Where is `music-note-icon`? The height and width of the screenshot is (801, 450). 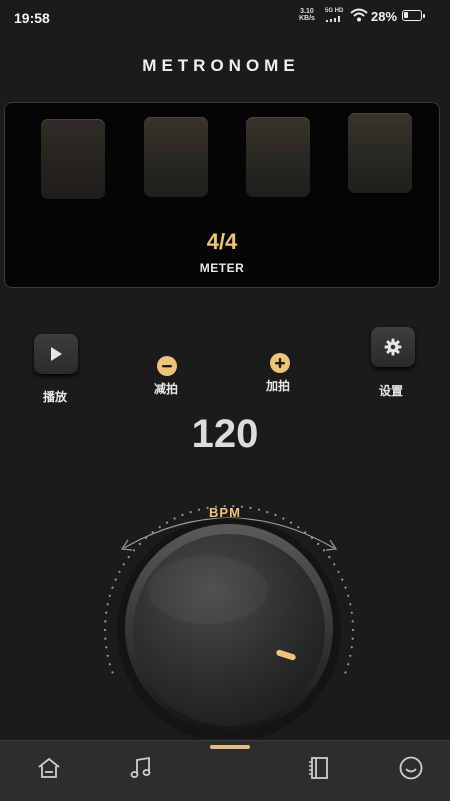
music-note-icon is located at coordinates (140, 767).